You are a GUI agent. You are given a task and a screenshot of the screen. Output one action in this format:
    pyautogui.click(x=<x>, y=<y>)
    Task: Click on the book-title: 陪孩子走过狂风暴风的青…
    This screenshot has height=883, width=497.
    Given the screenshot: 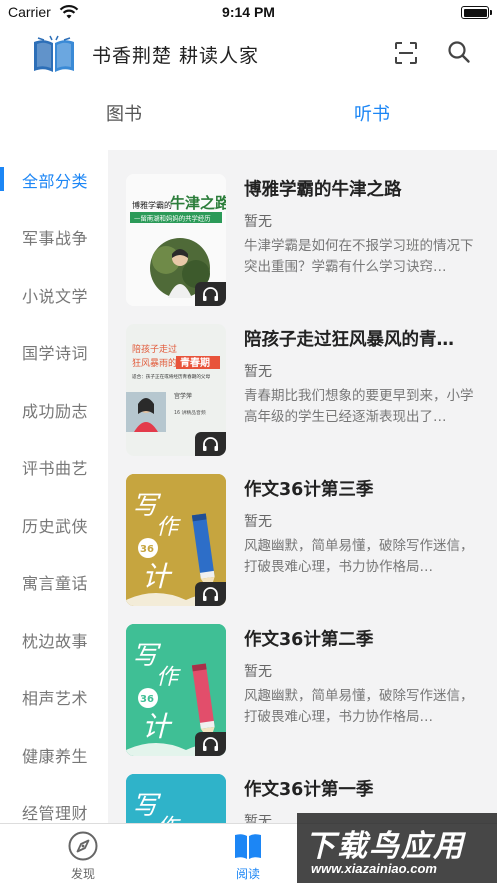 What is the action you would take?
    pyautogui.click(x=349, y=340)
    